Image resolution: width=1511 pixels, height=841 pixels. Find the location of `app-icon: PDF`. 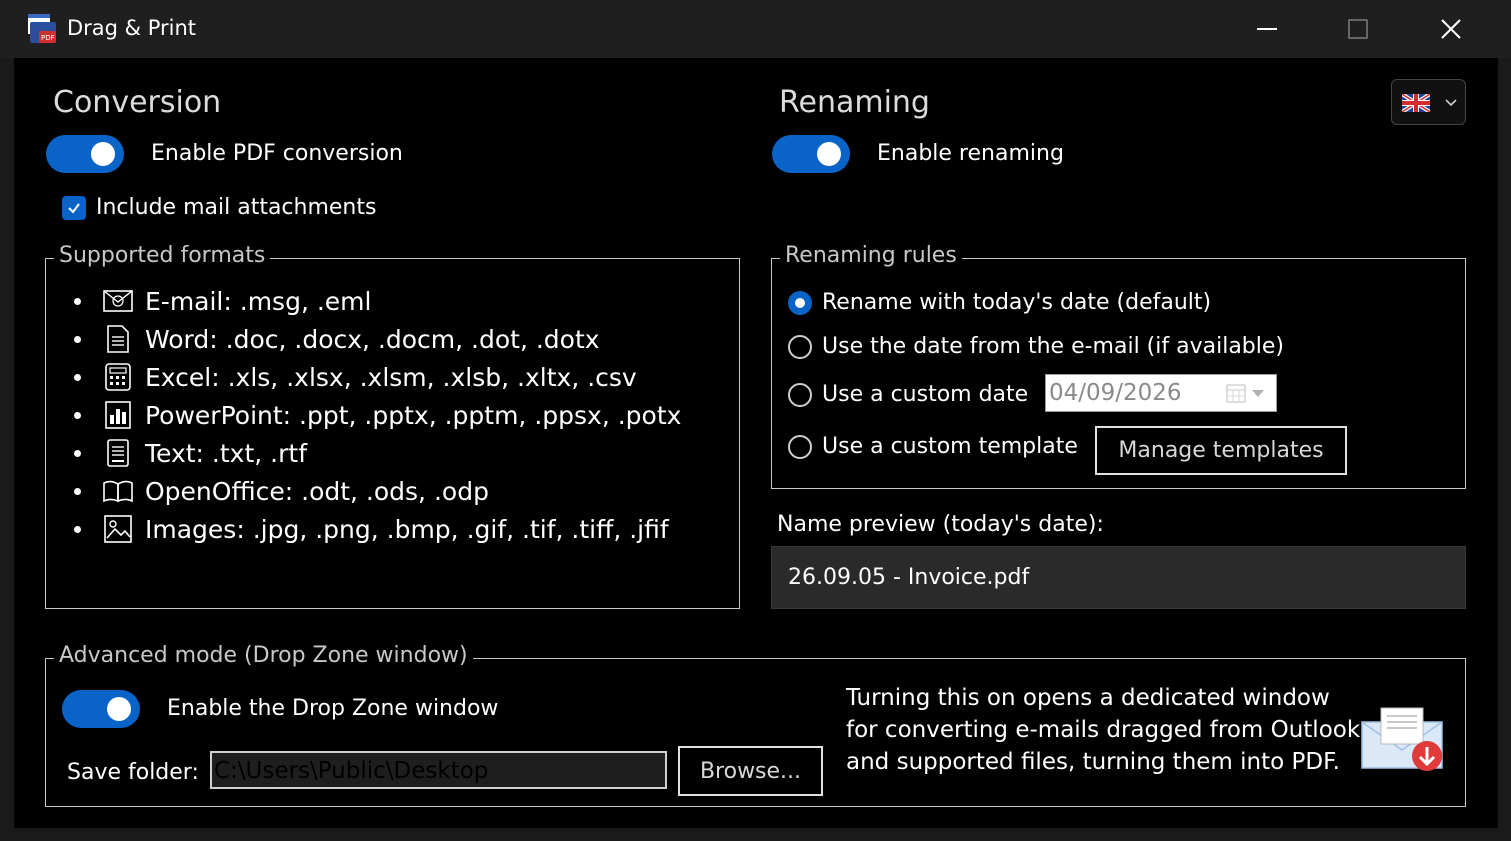

app-icon: PDF is located at coordinates (42, 29).